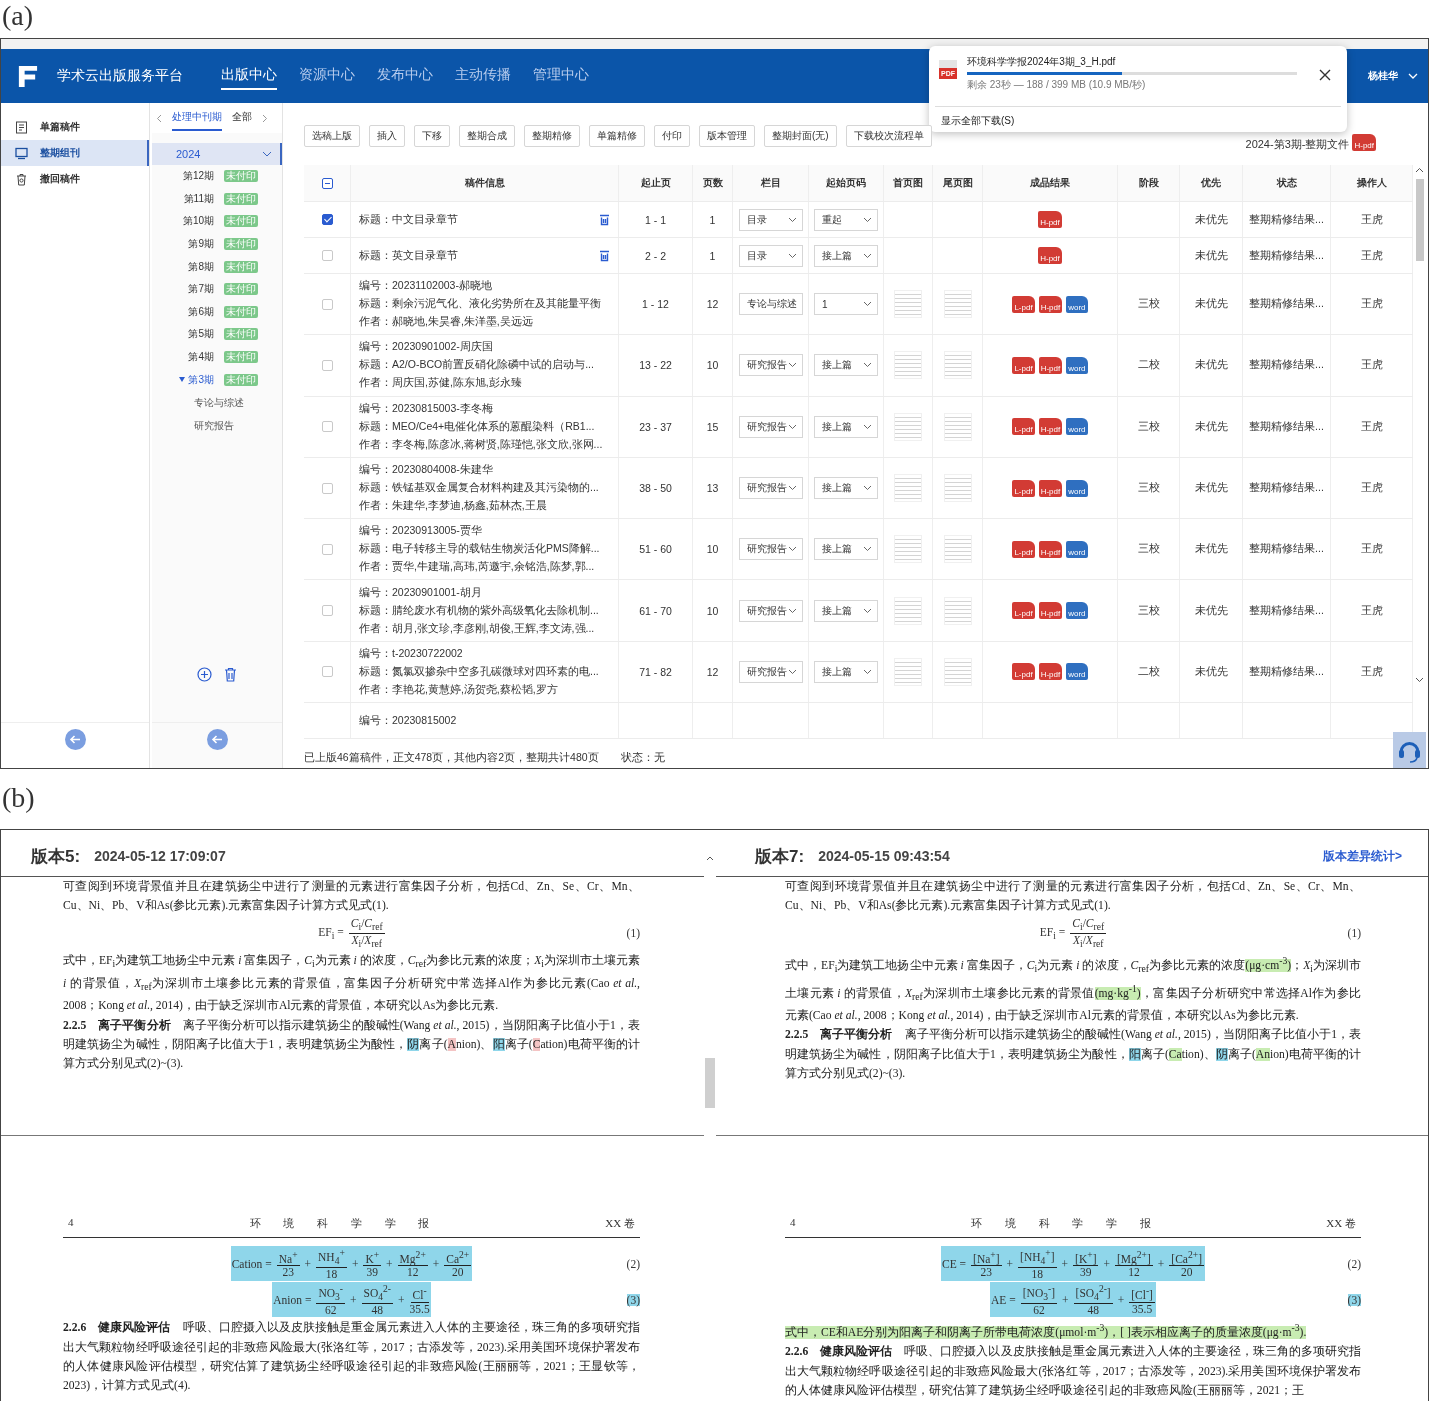  What do you see at coordinates (487, 136) in the screenshot?
I see `toolbar-button: 整期合成` at bounding box center [487, 136].